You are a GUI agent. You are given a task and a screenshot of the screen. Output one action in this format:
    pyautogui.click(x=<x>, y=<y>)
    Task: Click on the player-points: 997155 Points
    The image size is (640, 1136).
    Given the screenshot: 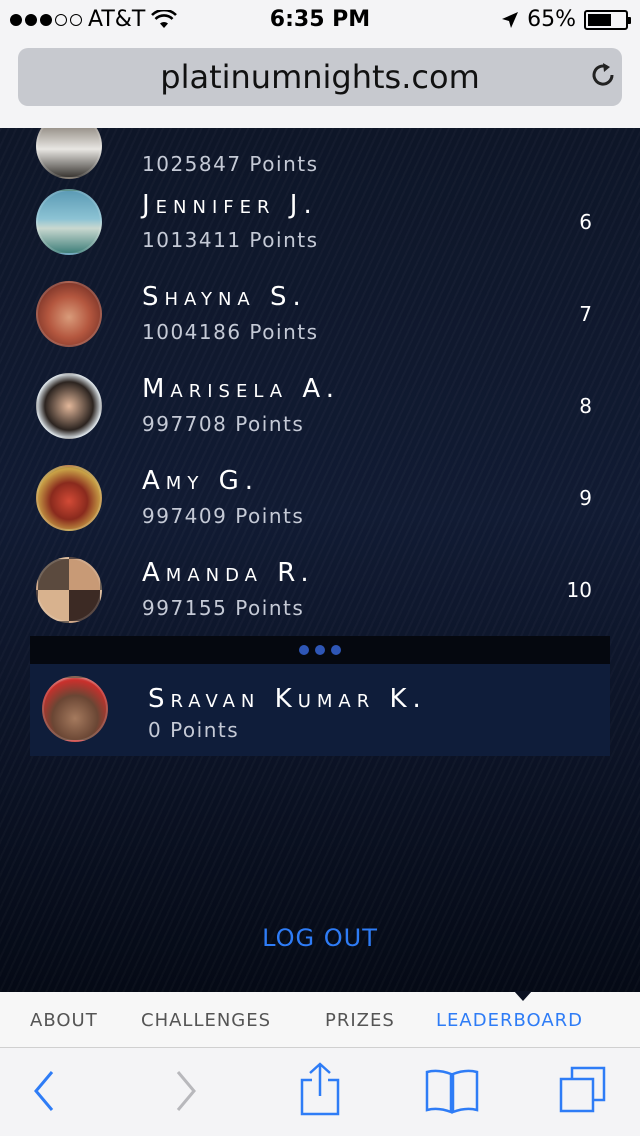 What is the action you would take?
    pyautogui.click(x=223, y=608)
    